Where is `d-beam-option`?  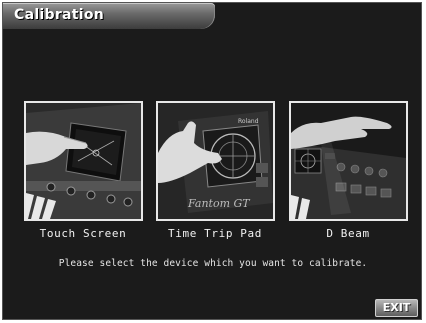 d-beam-option is located at coordinates (348, 161).